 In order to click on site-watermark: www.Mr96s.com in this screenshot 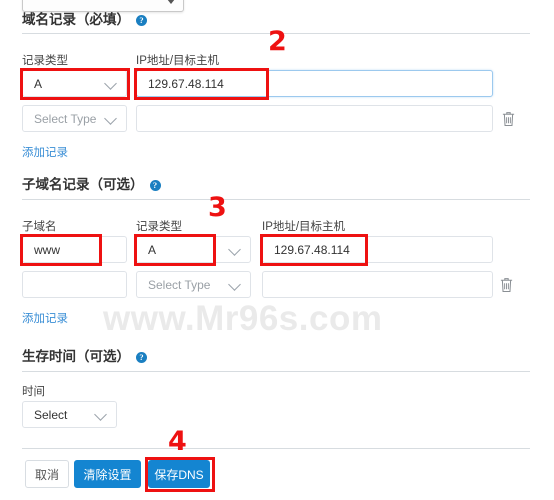, I will do `click(243, 318)`.